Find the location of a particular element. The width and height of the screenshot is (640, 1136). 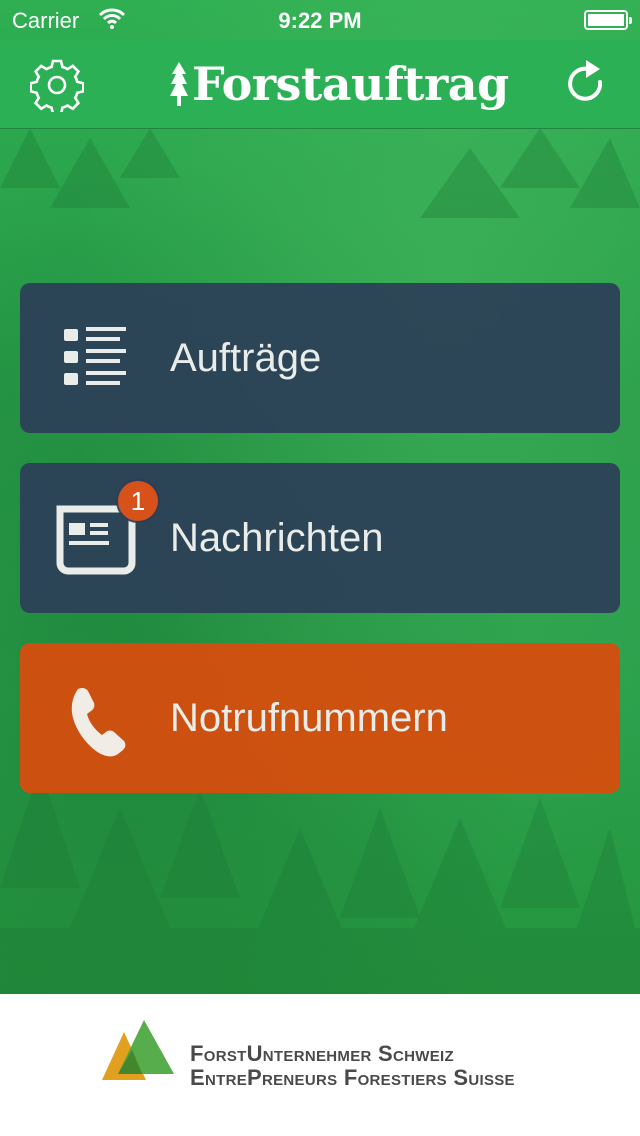

menu-button-auftraege: Aufträge is located at coordinates (320, 358).